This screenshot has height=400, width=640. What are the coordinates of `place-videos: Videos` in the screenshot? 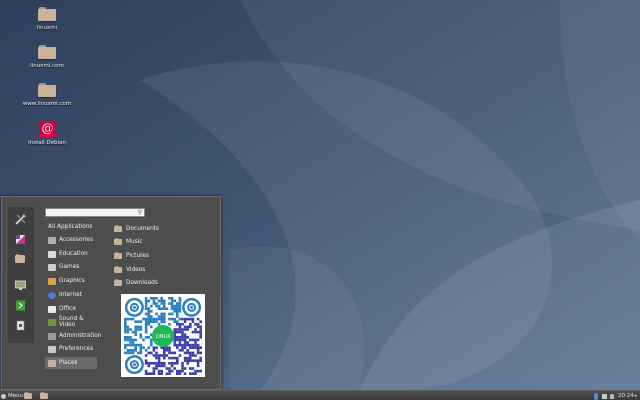 It's located at (129, 270).